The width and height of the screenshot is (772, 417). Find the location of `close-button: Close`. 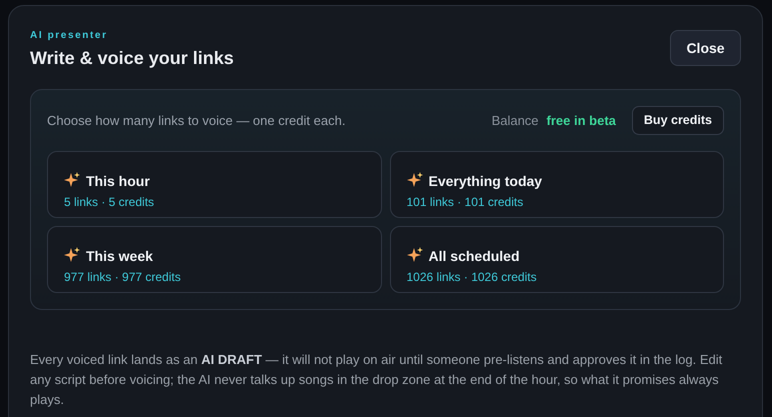

close-button: Close is located at coordinates (705, 48).